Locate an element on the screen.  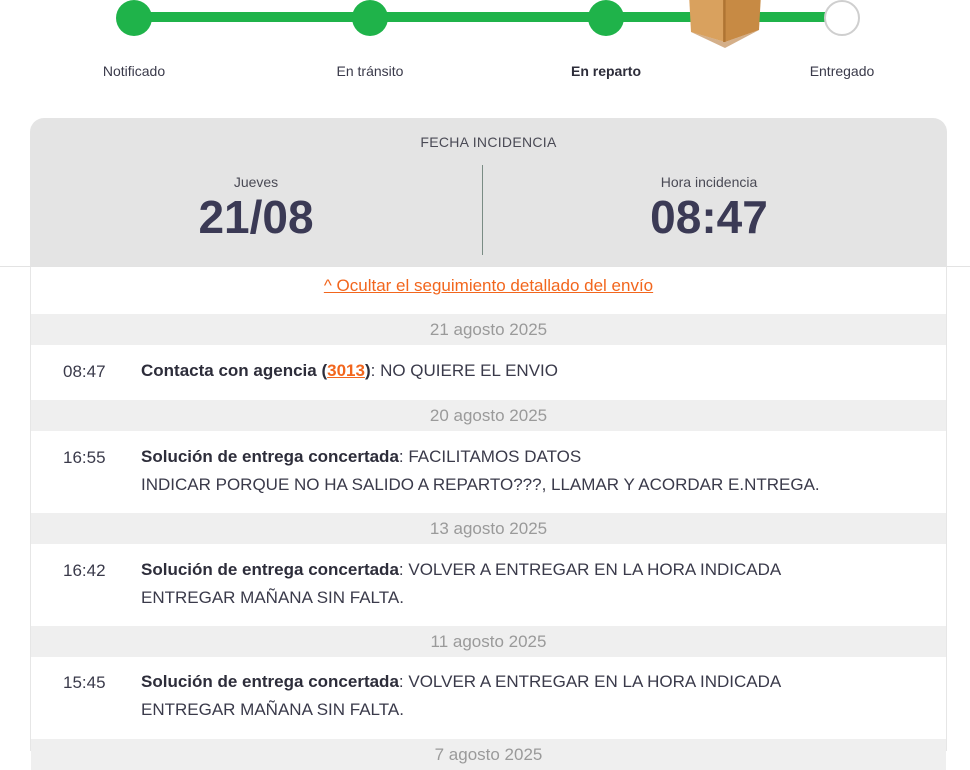
step-dot-en-reparto is located at coordinates (606, 18).